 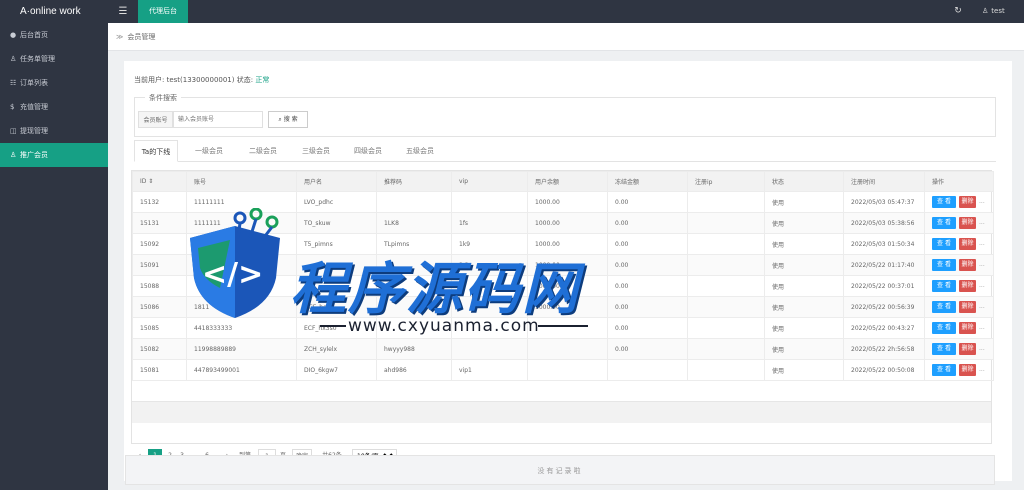 I want to click on user-icon: ♙, so click(x=985, y=11).